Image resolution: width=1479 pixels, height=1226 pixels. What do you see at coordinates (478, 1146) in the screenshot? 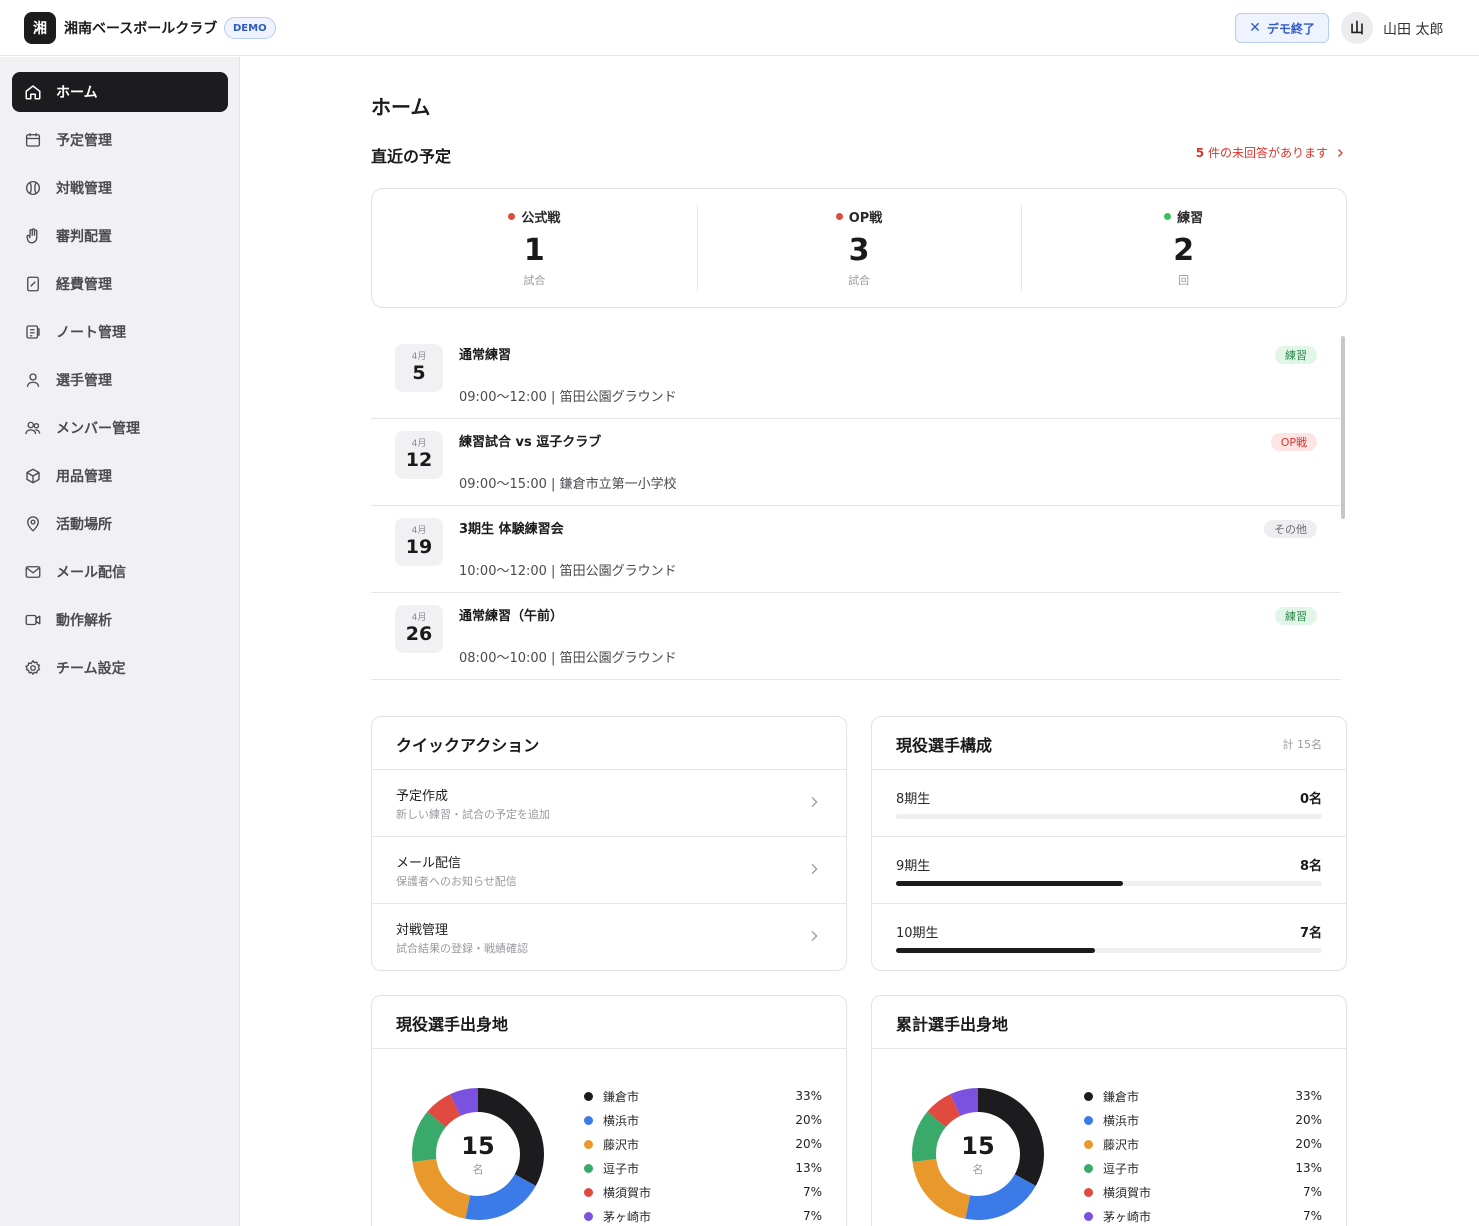
I see `donut-center-value: 15` at bounding box center [478, 1146].